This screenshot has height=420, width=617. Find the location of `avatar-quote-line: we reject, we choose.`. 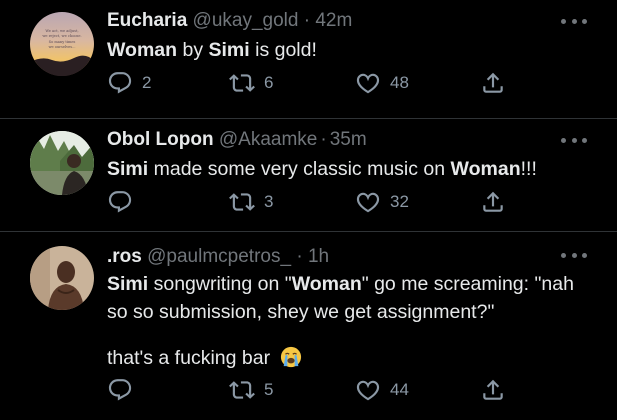

avatar-quote-line: we reject, we choose. is located at coordinates (61, 36).